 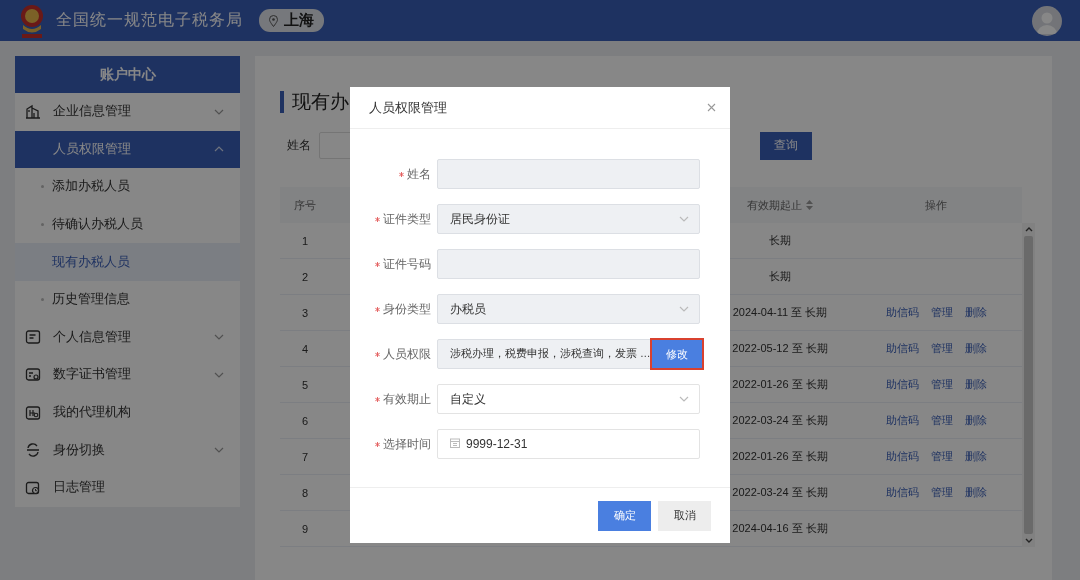 I want to click on table-cell: 2024-04-11 至 长期, so click(x=780, y=312).